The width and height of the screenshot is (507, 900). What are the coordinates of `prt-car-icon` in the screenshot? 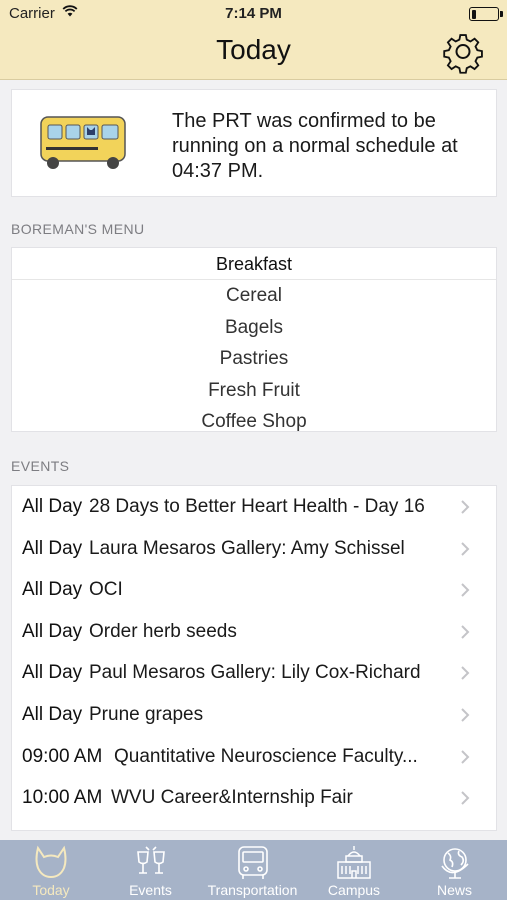 It's located at (83, 142).